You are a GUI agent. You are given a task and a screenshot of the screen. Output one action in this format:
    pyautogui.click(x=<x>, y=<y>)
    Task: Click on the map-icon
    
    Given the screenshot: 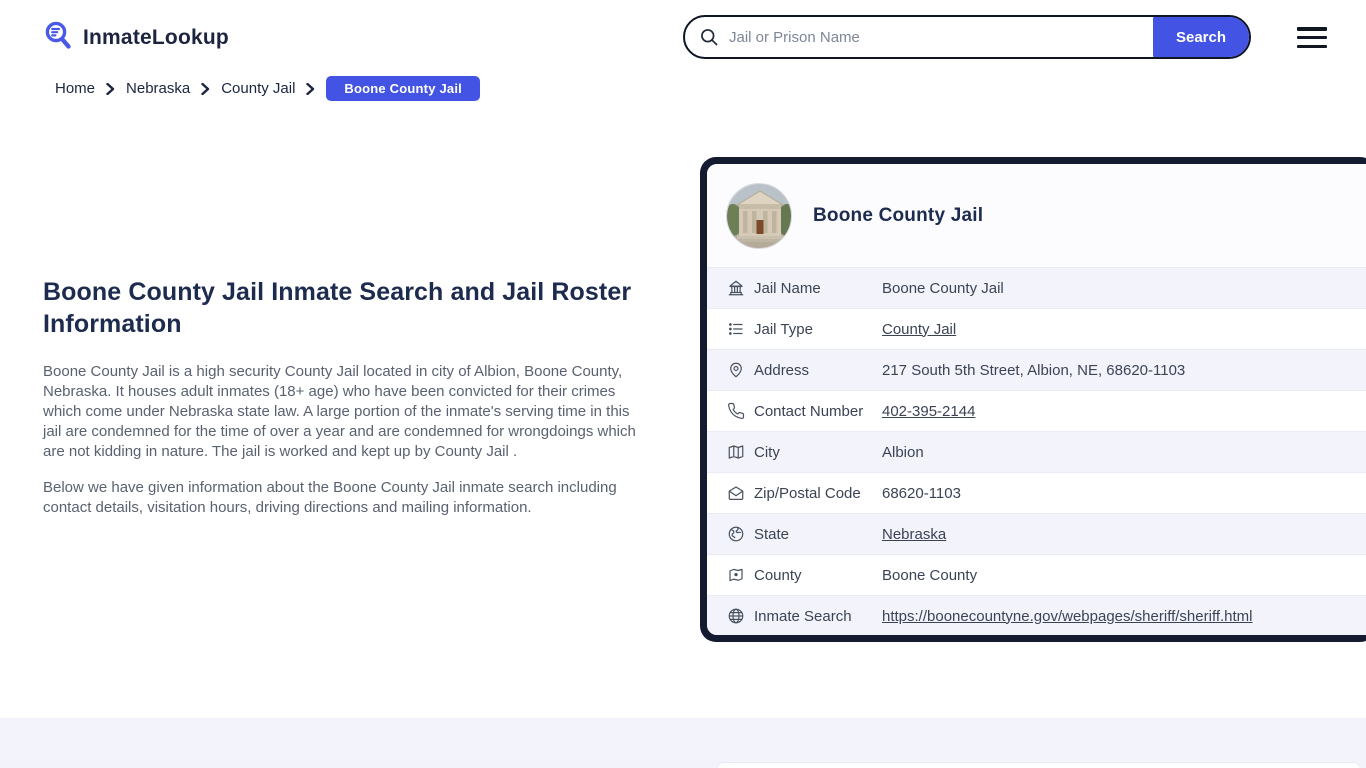 What is the action you would take?
    pyautogui.click(x=736, y=452)
    